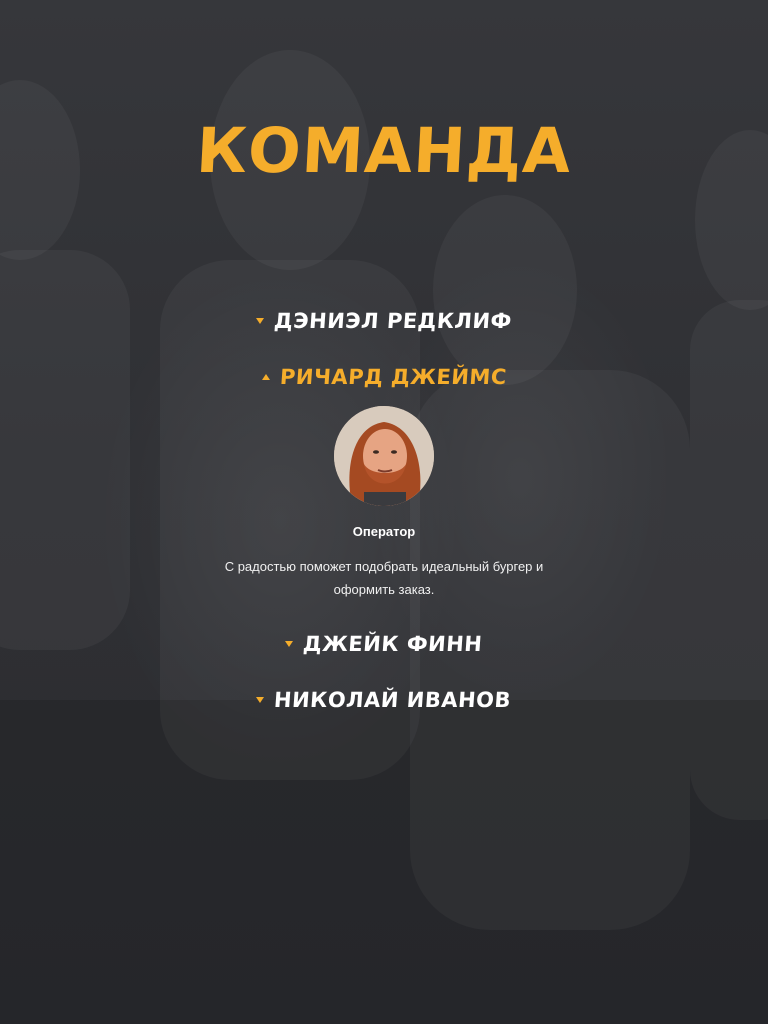  I want to click on team-member-item: ДЭНИЭЛ РЕДКЛИФ, so click(384, 330).